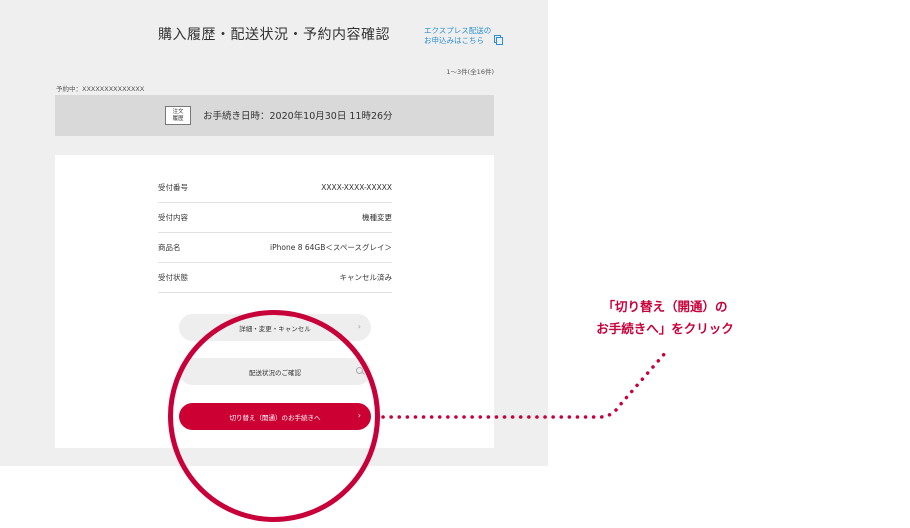 Image resolution: width=910 pixels, height=528 pixels. What do you see at coordinates (665, 318) in the screenshot?
I see `instruction-callout: 「切り替え（開通）の お手続きへ」をクリック` at bounding box center [665, 318].